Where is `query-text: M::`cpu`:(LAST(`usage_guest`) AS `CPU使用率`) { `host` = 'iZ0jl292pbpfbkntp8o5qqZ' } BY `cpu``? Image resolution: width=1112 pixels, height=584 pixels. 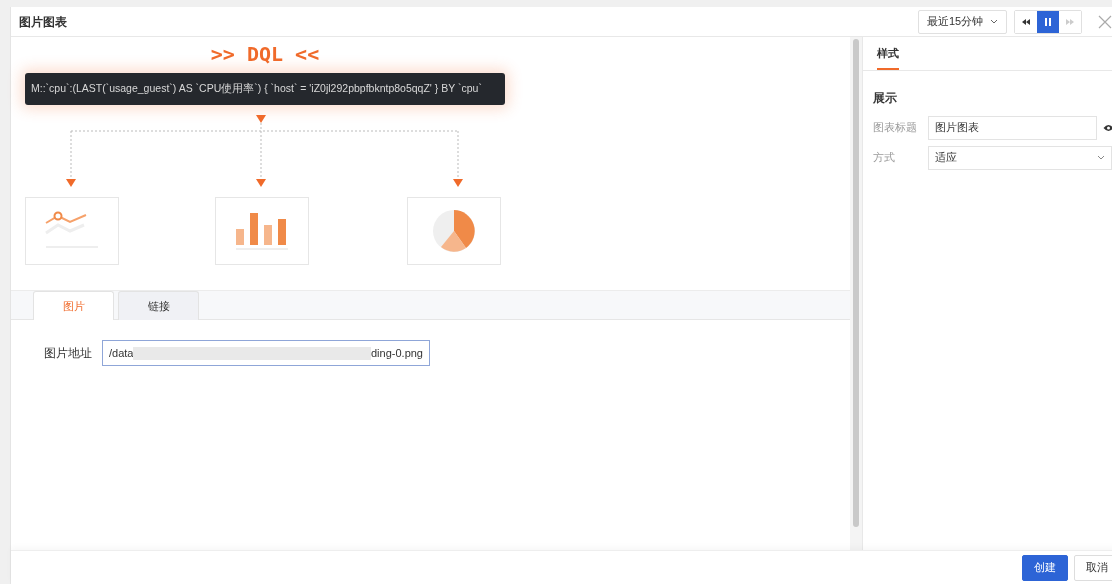 query-text: M::`cpu`:(LAST(`usage_guest`) AS `CPU使用率`) { `host` = 'iZ0jl292pbpfbkntp8o5qqZ' } BY `cpu` is located at coordinates (265, 89).